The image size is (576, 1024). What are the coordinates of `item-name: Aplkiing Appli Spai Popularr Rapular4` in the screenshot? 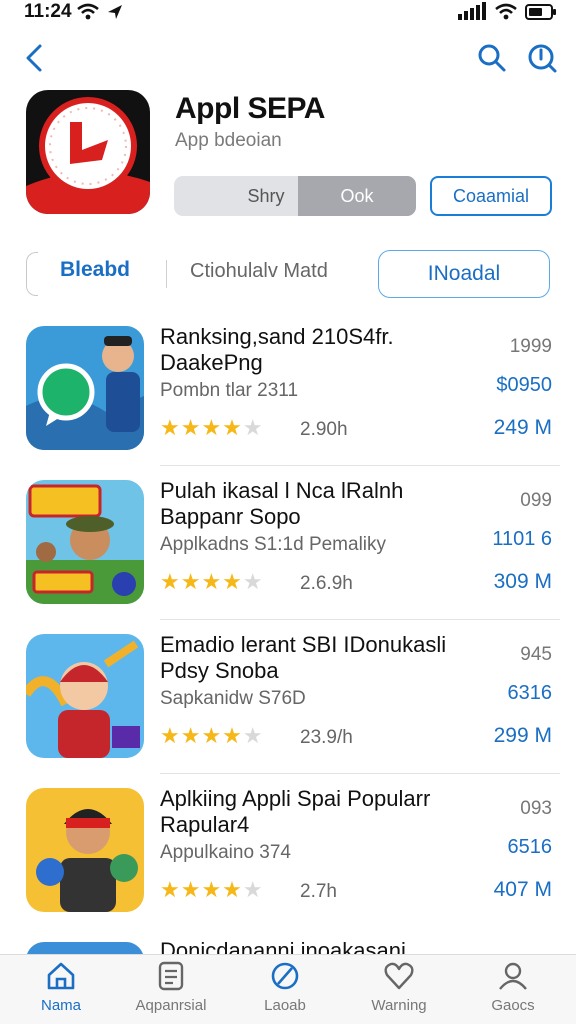 It's located at (295, 811).